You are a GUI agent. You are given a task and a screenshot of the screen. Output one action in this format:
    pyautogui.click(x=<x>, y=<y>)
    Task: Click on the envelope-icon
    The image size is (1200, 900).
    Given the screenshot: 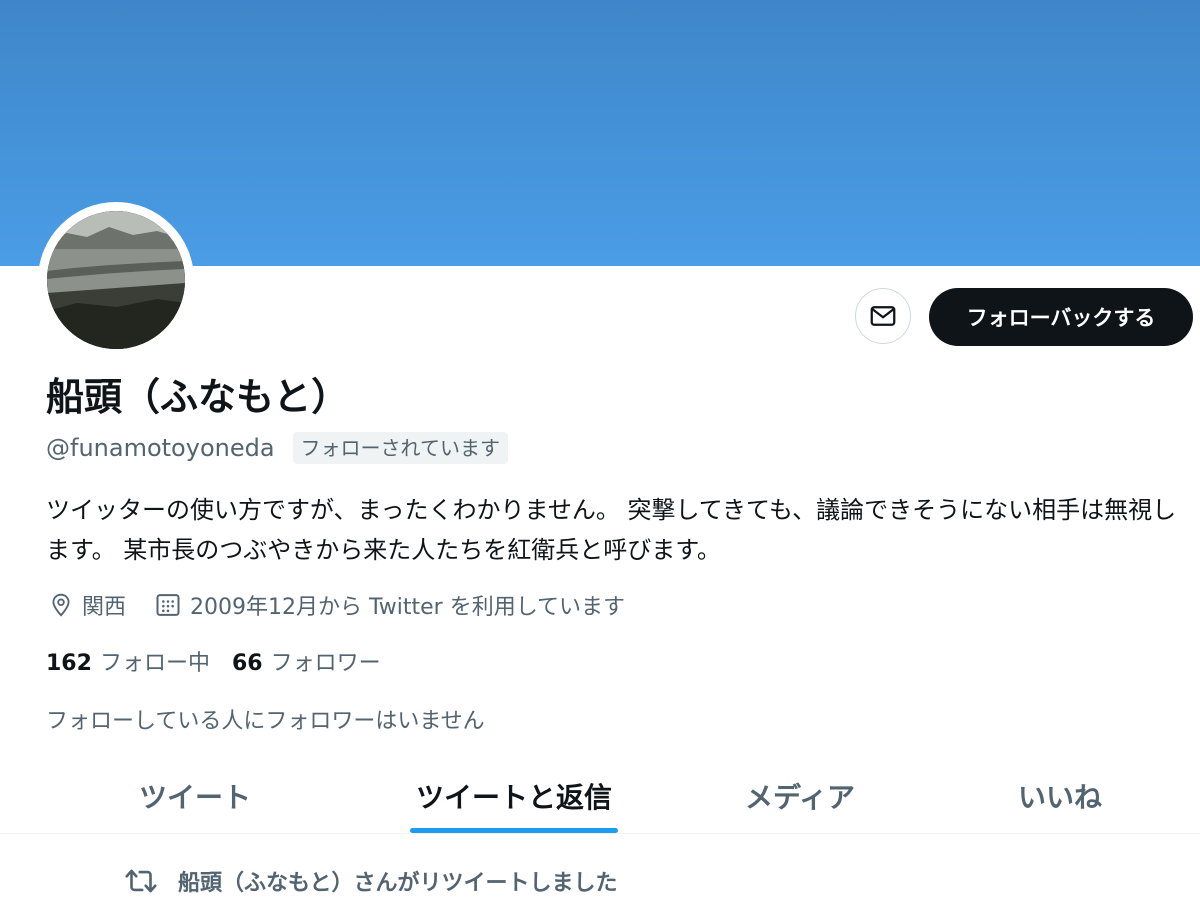 What is the action you would take?
    pyautogui.click(x=883, y=316)
    